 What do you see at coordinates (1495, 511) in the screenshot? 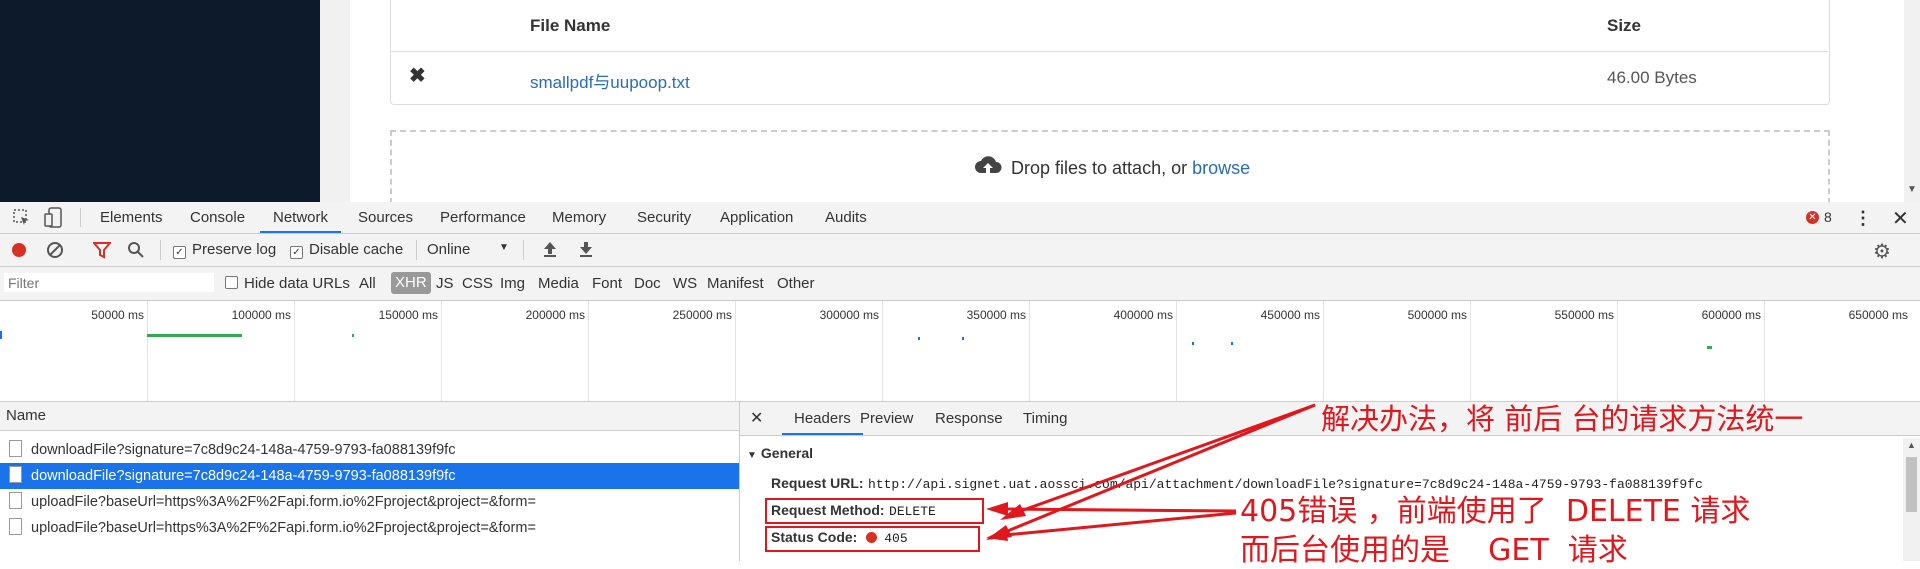
I see `annotation-405-error: 405错误 ，前端使用了 DELETE 请求` at bounding box center [1495, 511].